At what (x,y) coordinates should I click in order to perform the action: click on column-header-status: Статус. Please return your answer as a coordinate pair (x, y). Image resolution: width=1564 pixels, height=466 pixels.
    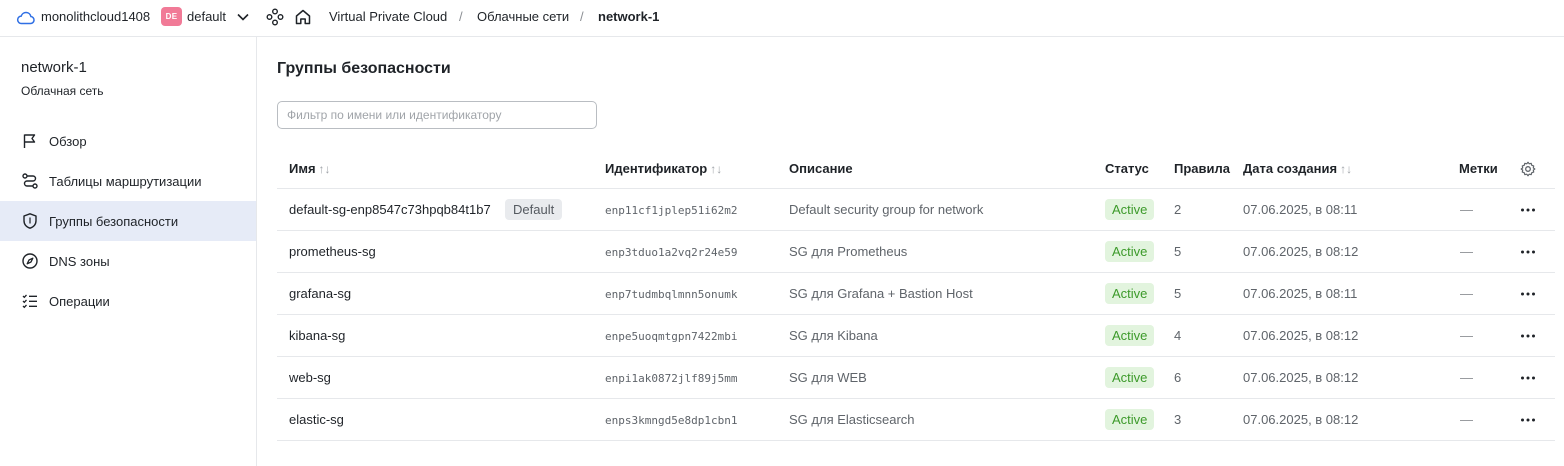
    Looking at the image, I should click on (1127, 168).